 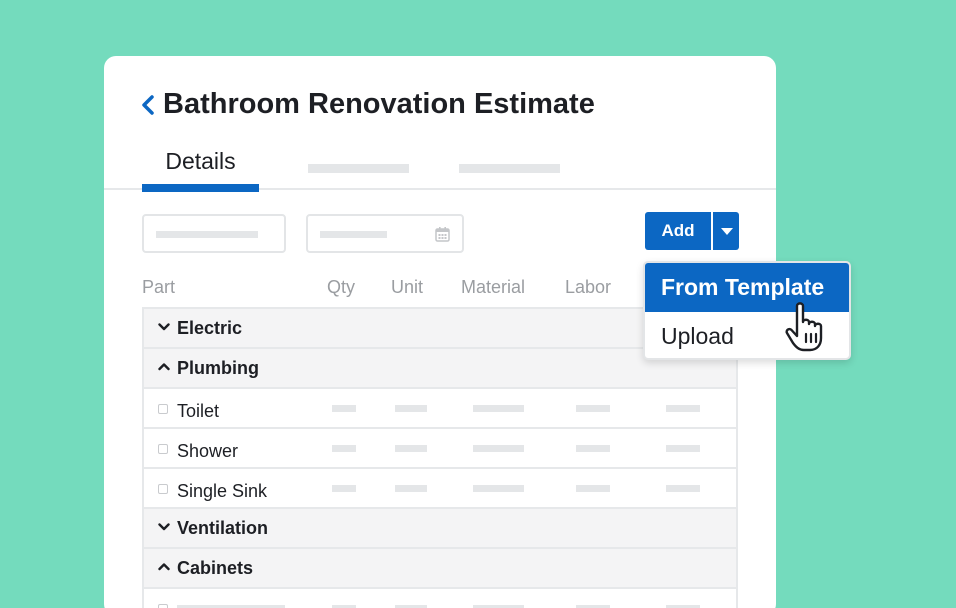 What do you see at coordinates (493, 287) in the screenshot?
I see `column-header-material: Material` at bounding box center [493, 287].